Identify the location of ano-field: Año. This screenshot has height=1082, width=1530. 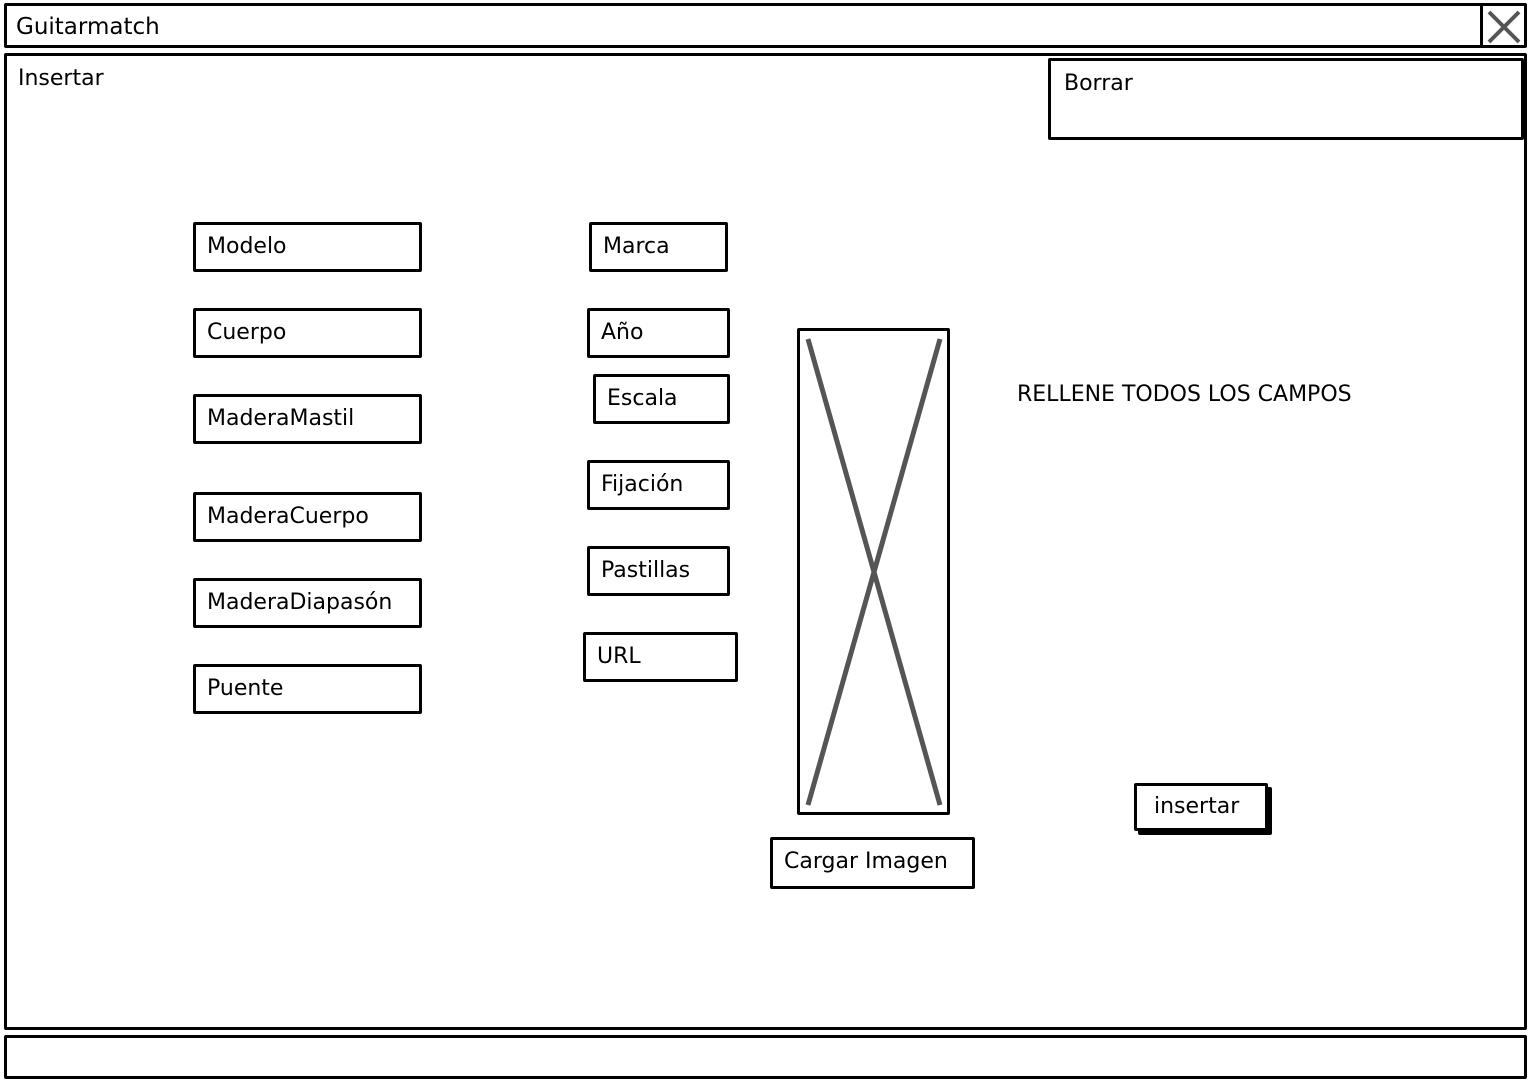
(658, 333).